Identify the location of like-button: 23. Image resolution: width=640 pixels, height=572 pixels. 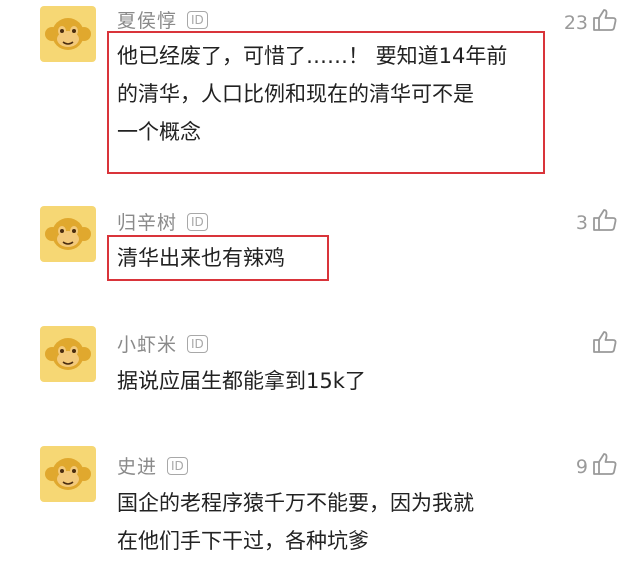
(591, 22).